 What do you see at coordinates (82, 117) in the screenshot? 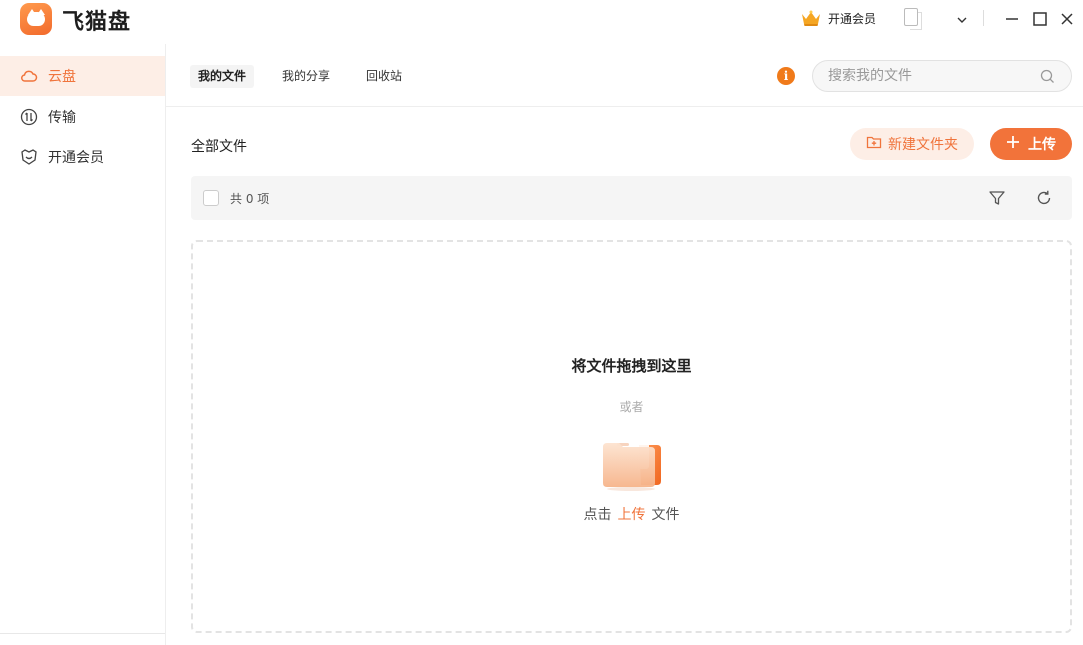
I see `sidebar-item-transfer: 传输` at bounding box center [82, 117].